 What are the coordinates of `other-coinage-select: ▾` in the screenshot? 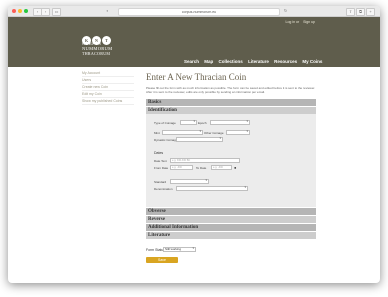 It's located at (238, 132).